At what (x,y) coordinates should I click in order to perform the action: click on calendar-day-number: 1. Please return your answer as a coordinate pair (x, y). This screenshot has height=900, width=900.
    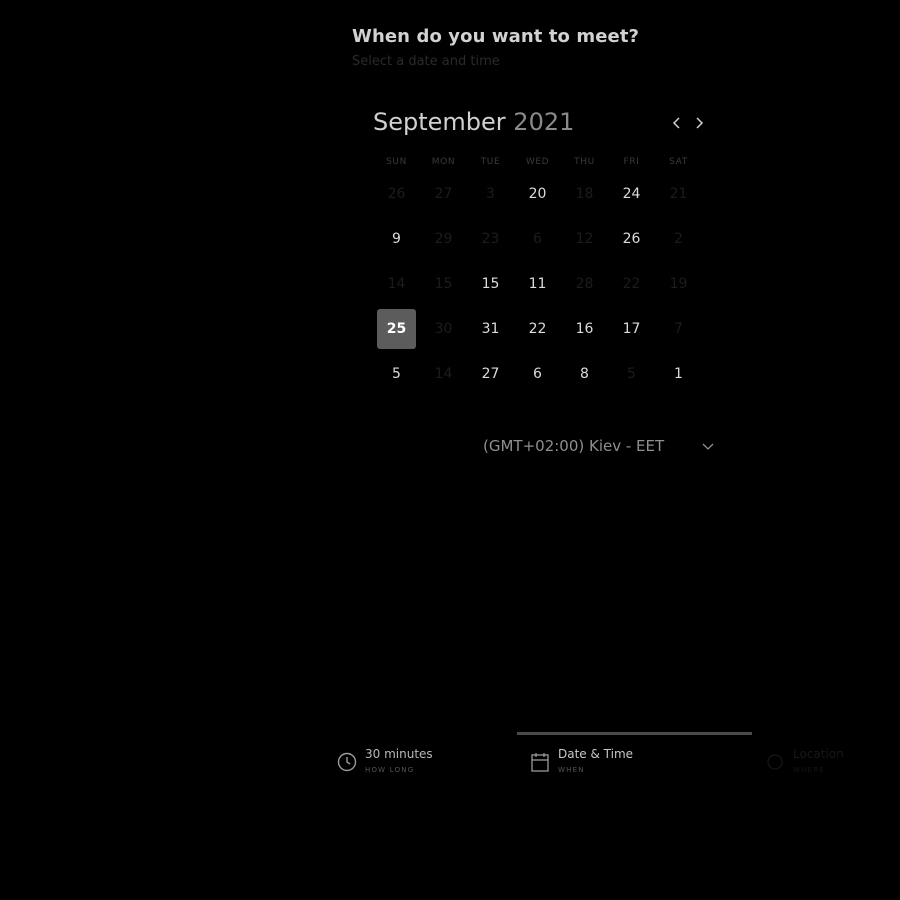
    Looking at the image, I should click on (678, 373).